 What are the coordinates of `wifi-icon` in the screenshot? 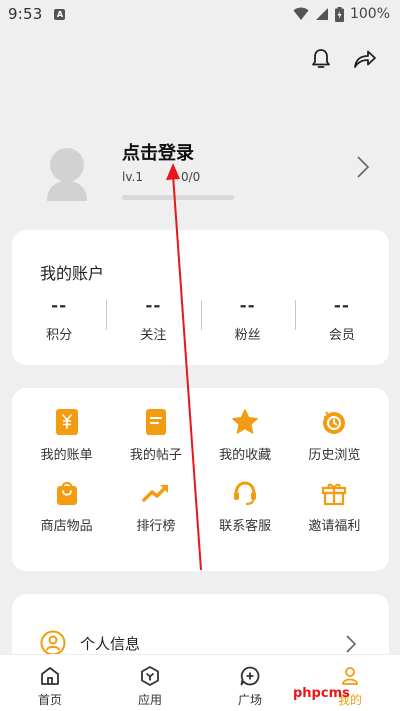 It's located at (301, 13).